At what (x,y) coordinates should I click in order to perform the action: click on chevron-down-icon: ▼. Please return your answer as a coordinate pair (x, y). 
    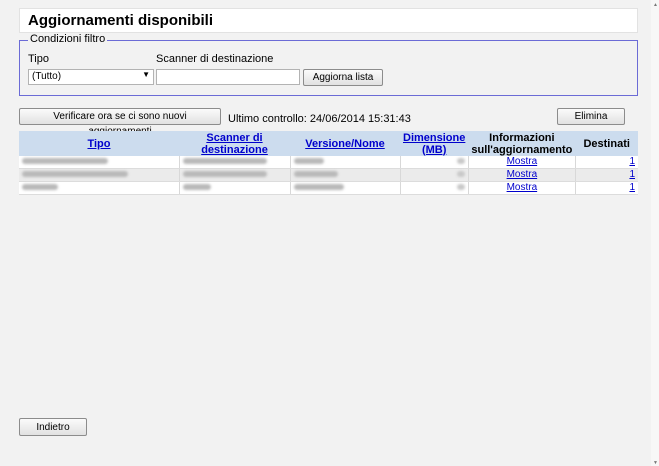
    Looking at the image, I should click on (146, 74).